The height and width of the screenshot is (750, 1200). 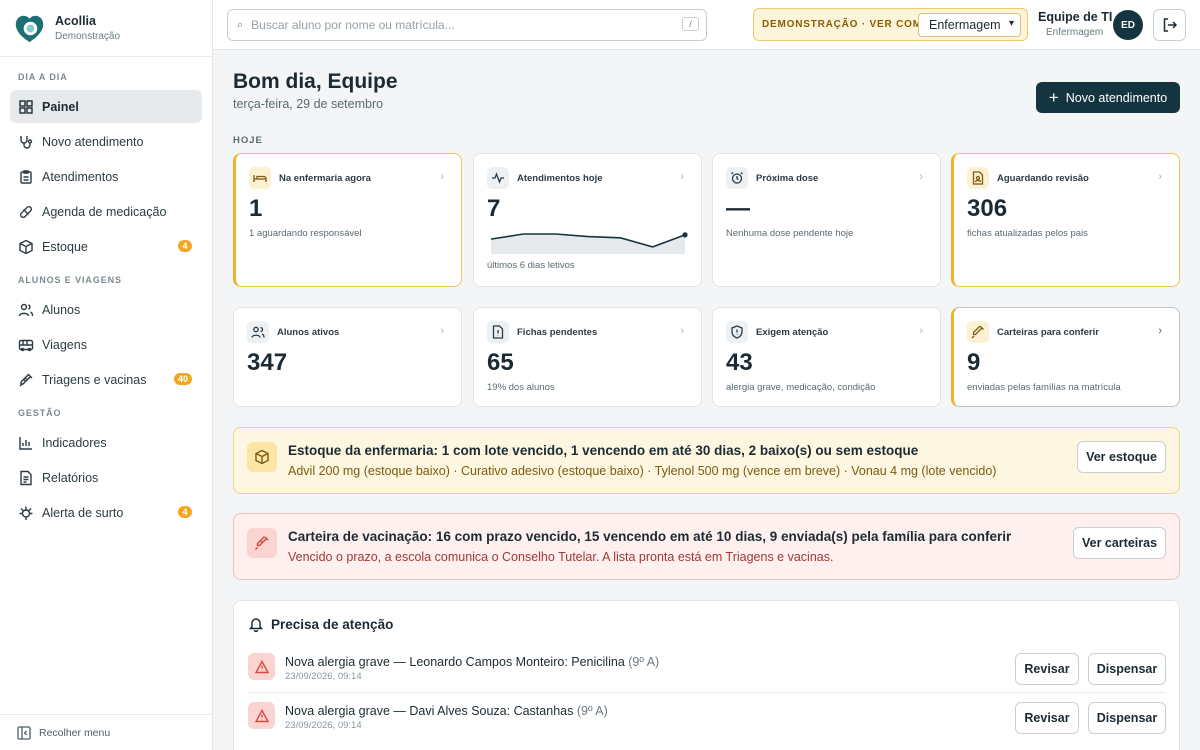 What do you see at coordinates (106, 246) in the screenshot?
I see `sidebar-item-estoque: Estoque 4` at bounding box center [106, 246].